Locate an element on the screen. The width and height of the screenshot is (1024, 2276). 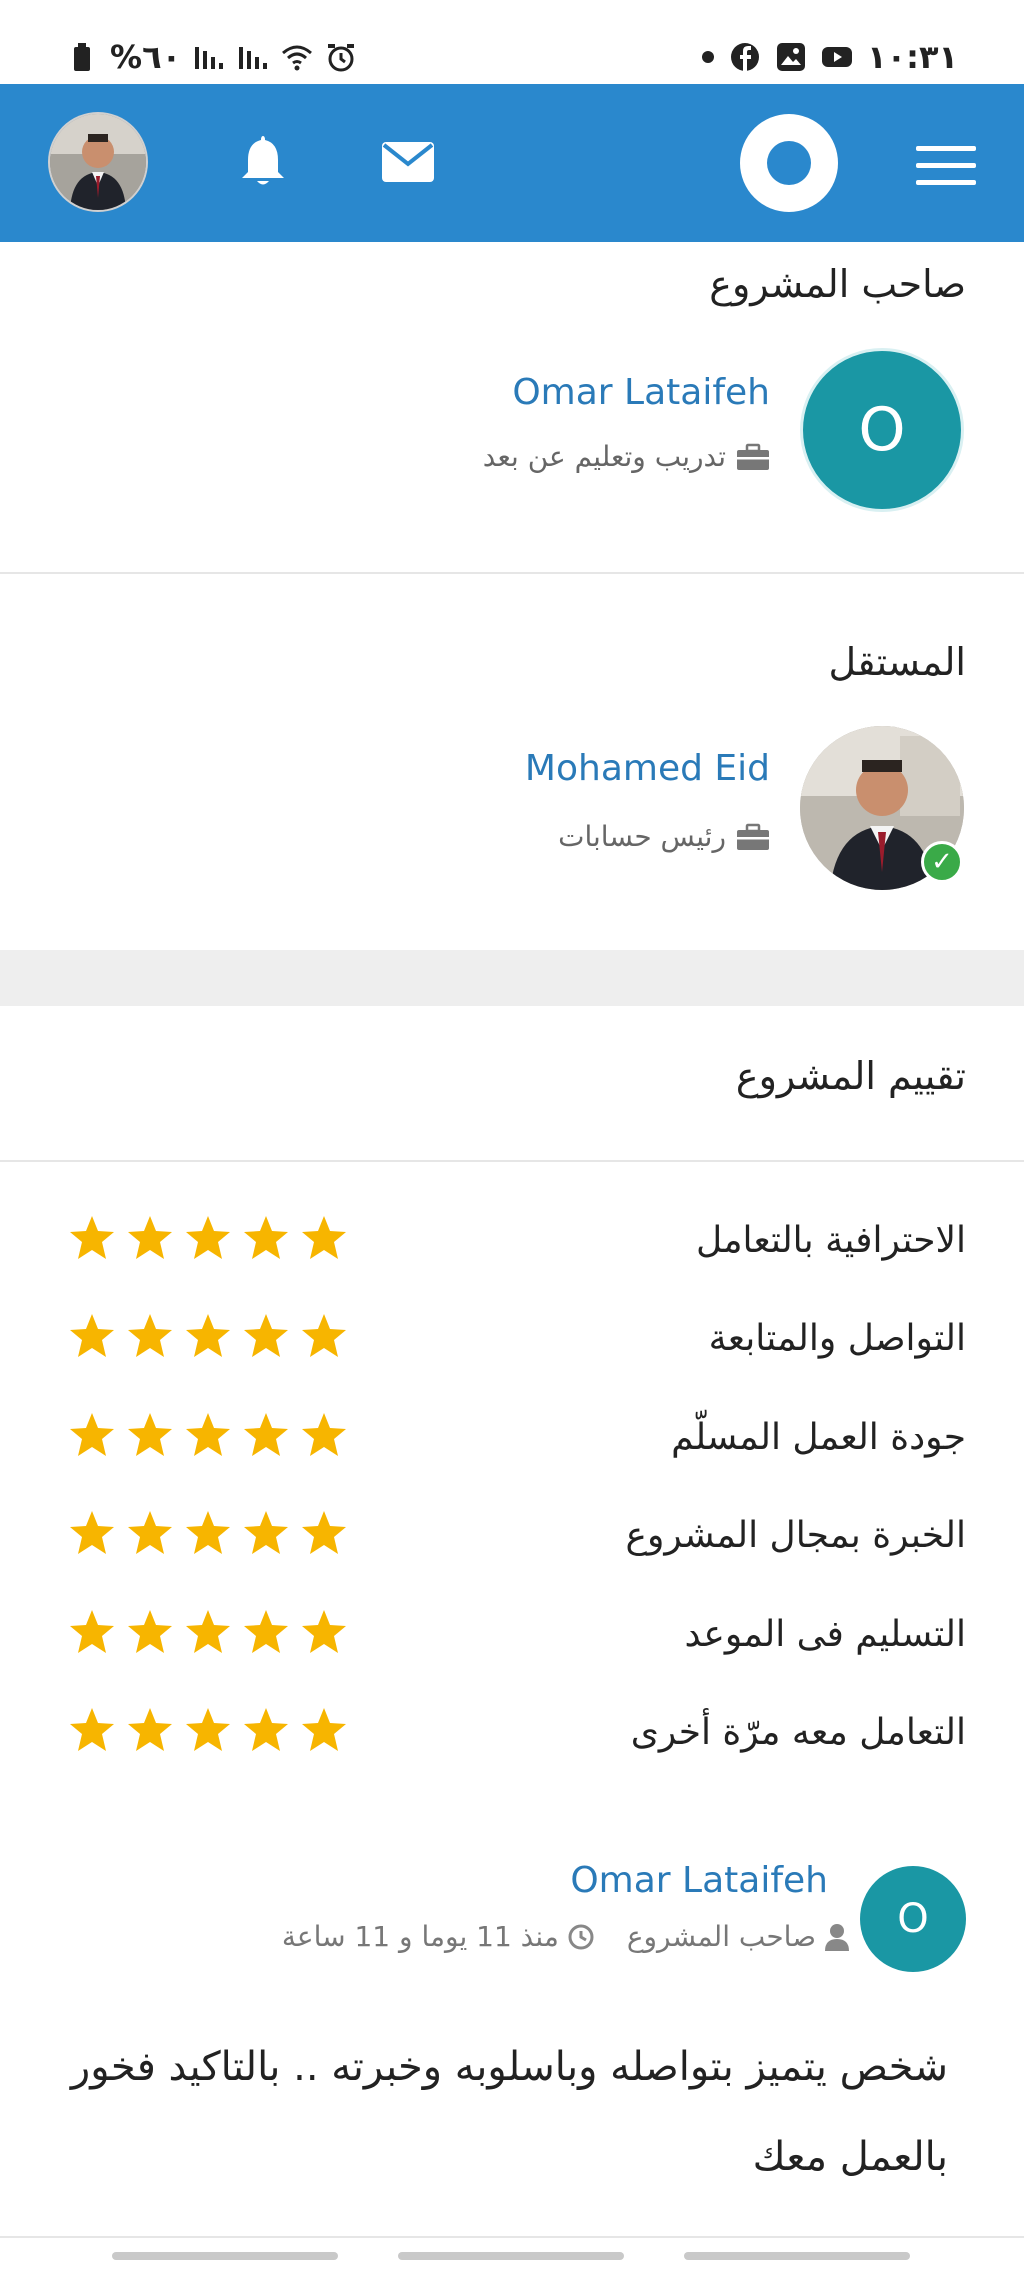
user-icon is located at coordinates (837, 1937).